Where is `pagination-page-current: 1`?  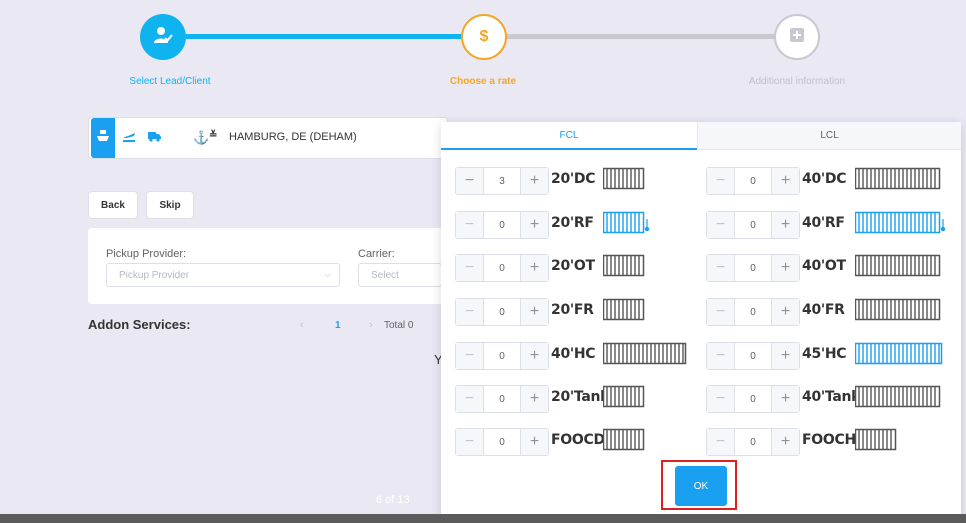 pagination-page-current: 1 is located at coordinates (338, 325).